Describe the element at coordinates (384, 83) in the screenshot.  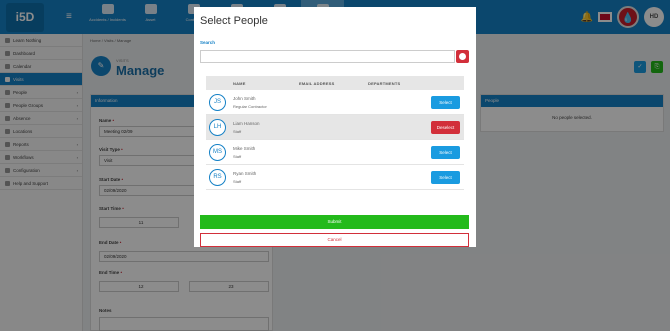
I see `column-departments: DEPARTMENTS` at that location.